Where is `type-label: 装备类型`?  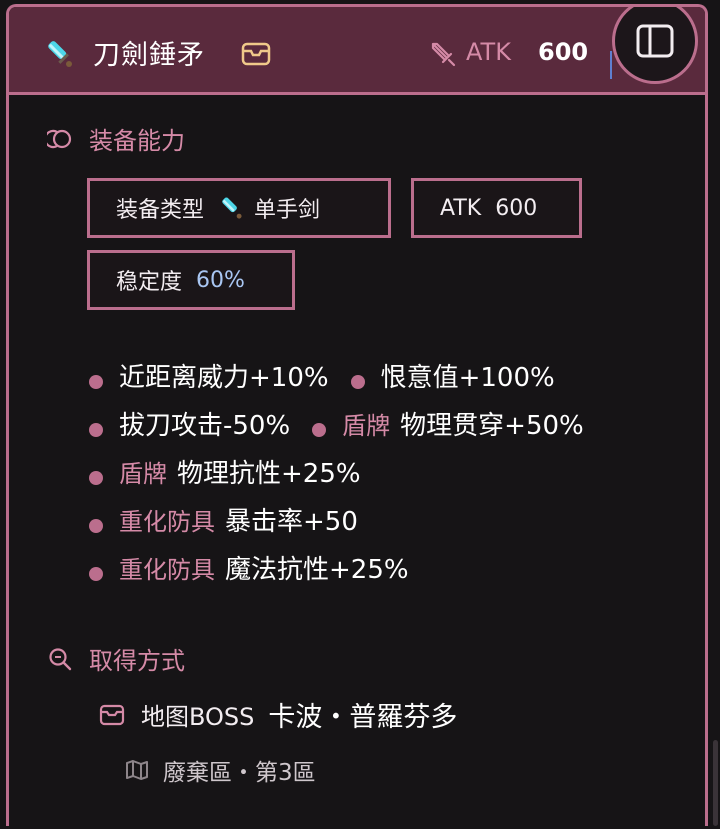
type-label: 装备类型 is located at coordinates (160, 210).